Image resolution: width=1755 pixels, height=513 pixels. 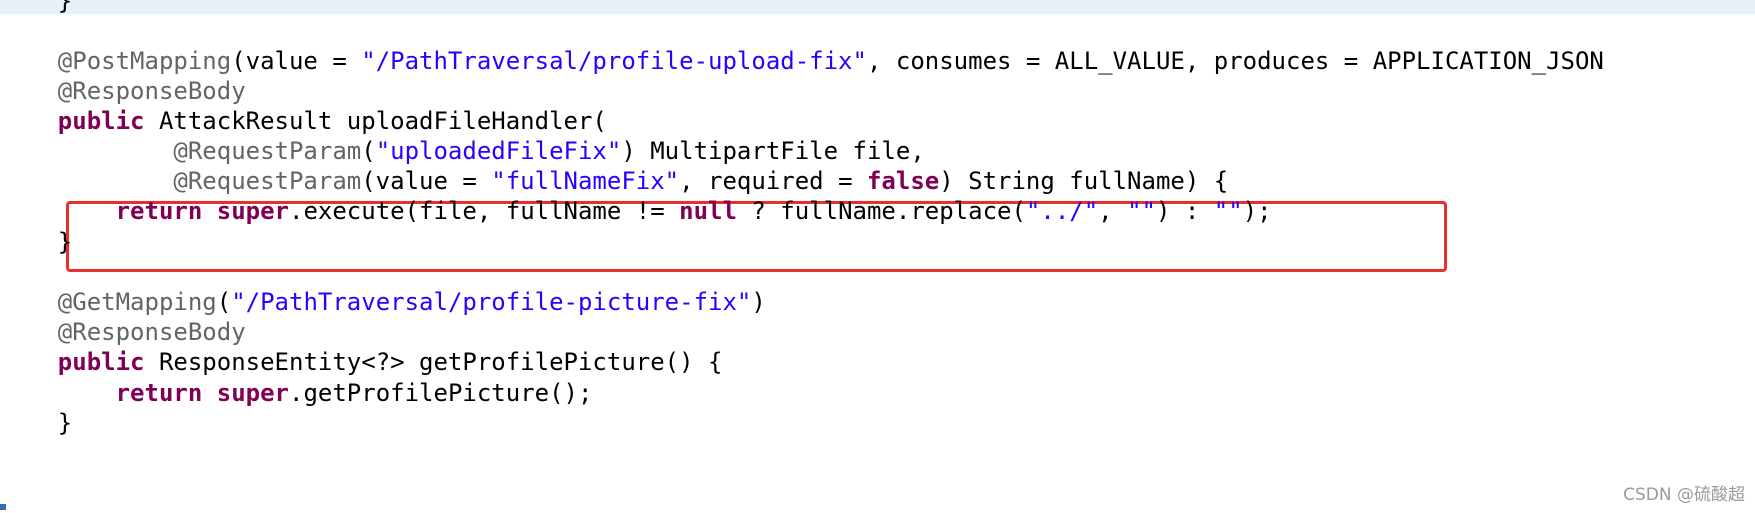 I want to click on code-token: ), so click(x=758, y=302).